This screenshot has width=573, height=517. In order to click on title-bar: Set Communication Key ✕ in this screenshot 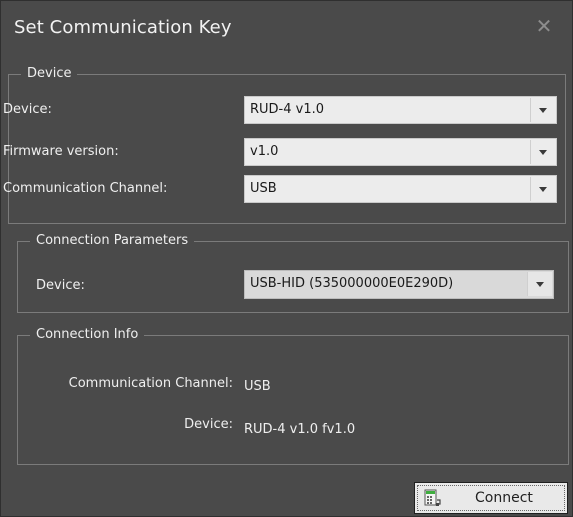, I will do `click(286, 30)`.